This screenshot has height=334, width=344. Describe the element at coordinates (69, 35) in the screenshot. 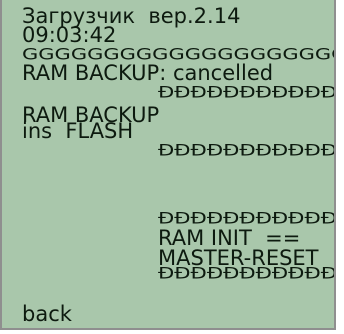

I see `clock-time: 09:03:42` at that location.